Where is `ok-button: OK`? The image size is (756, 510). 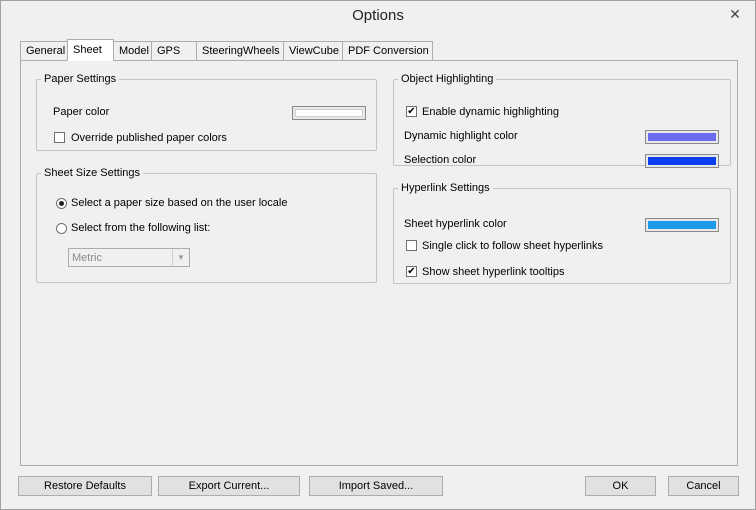
ok-button: OK is located at coordinates (620, 486).